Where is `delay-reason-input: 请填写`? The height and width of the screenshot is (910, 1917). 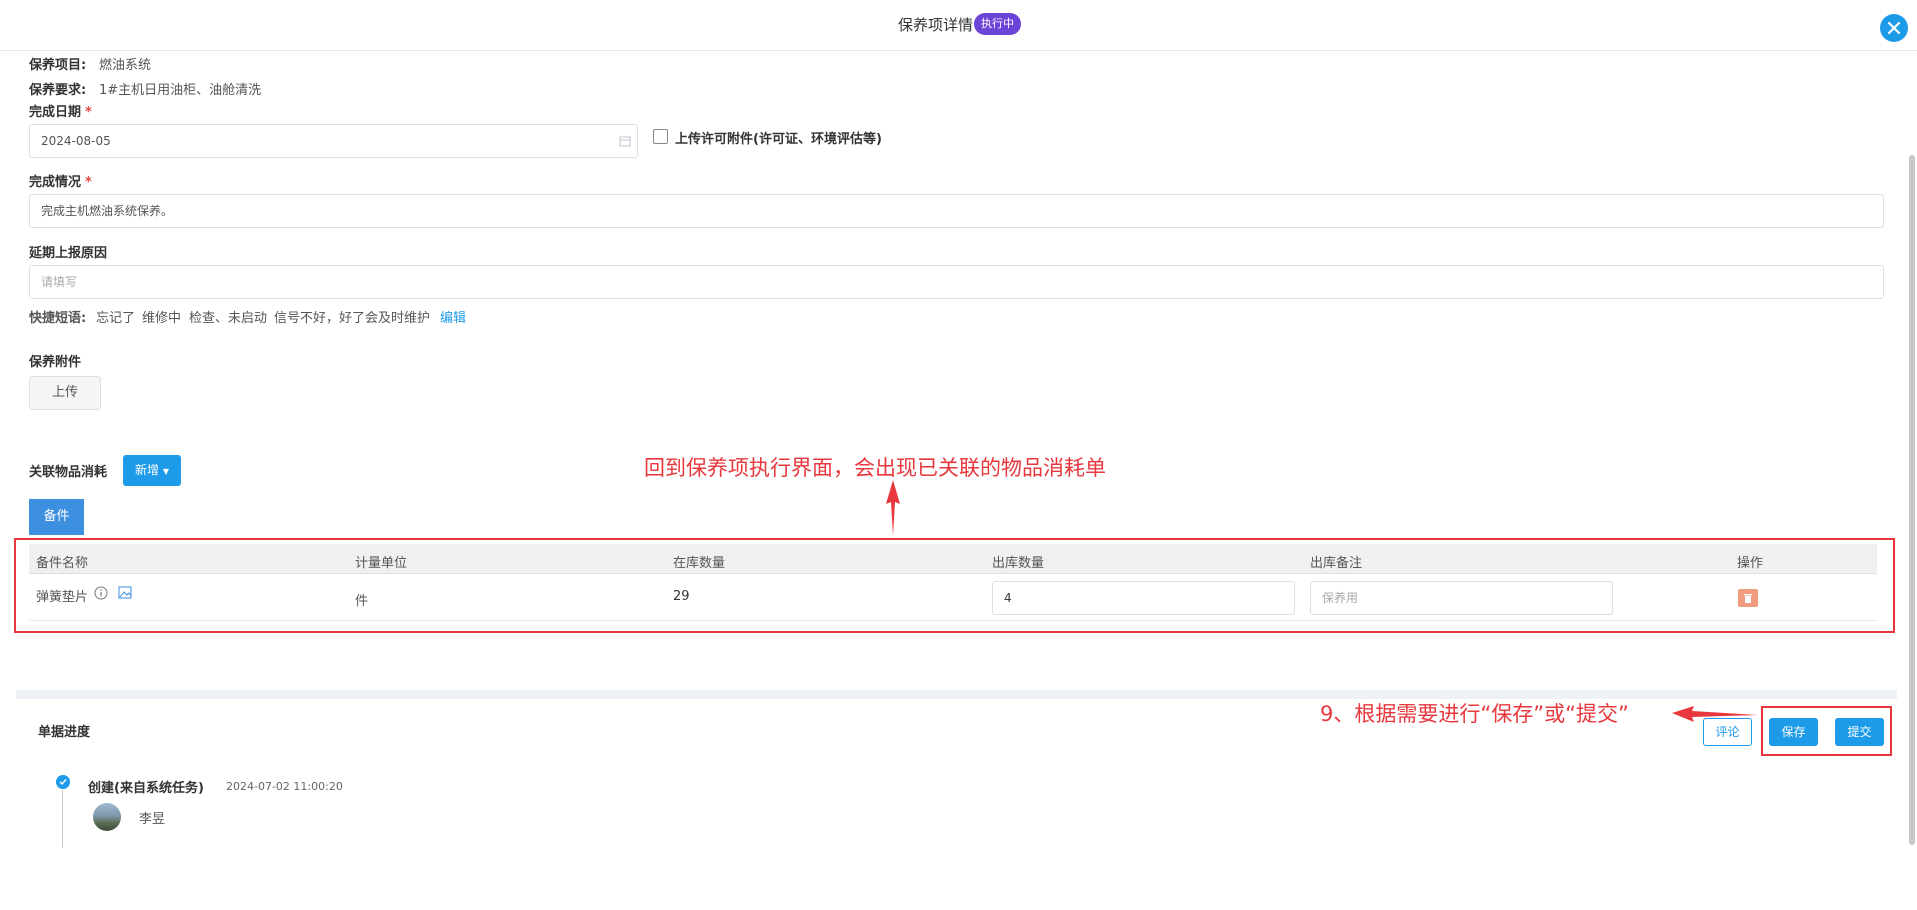
delay-reason-input: 请填写 is located at coordinates (956, 282).